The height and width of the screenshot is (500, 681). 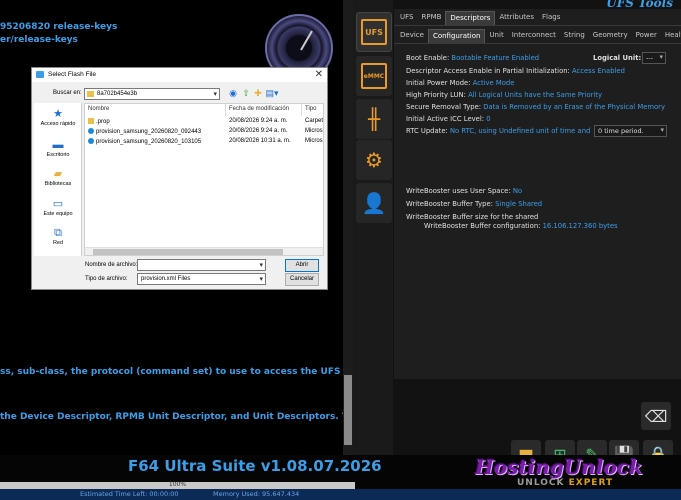 I want to click on ufs-tool-button: UFS, so click(x=374, y=32).